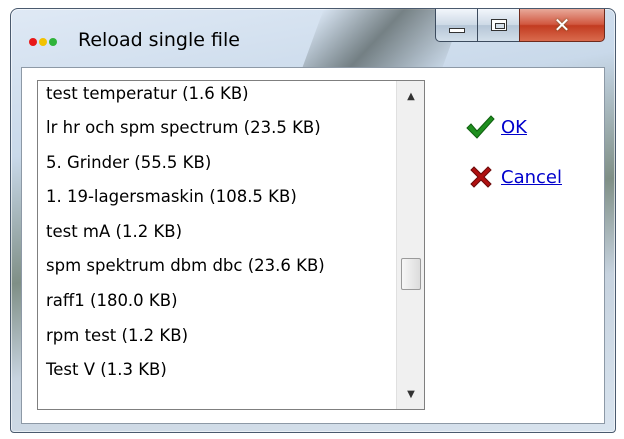  Describe the element at coordinates (48, 42) in the screenshot. I see `app-icon` at that location.